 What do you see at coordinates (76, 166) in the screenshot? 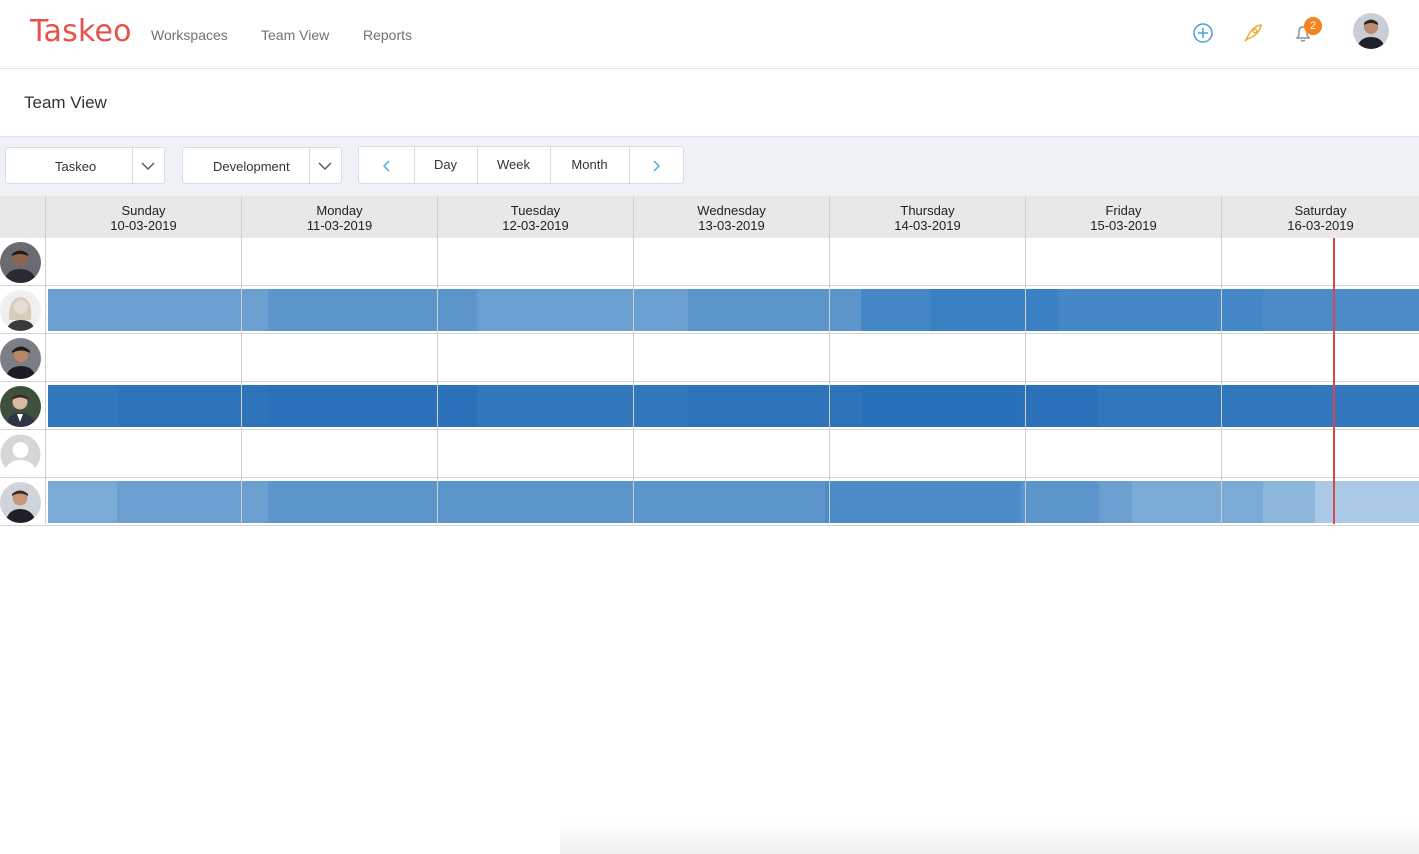
I see `workspace-select-value: Taskeo` at bounding box center [76, 166].